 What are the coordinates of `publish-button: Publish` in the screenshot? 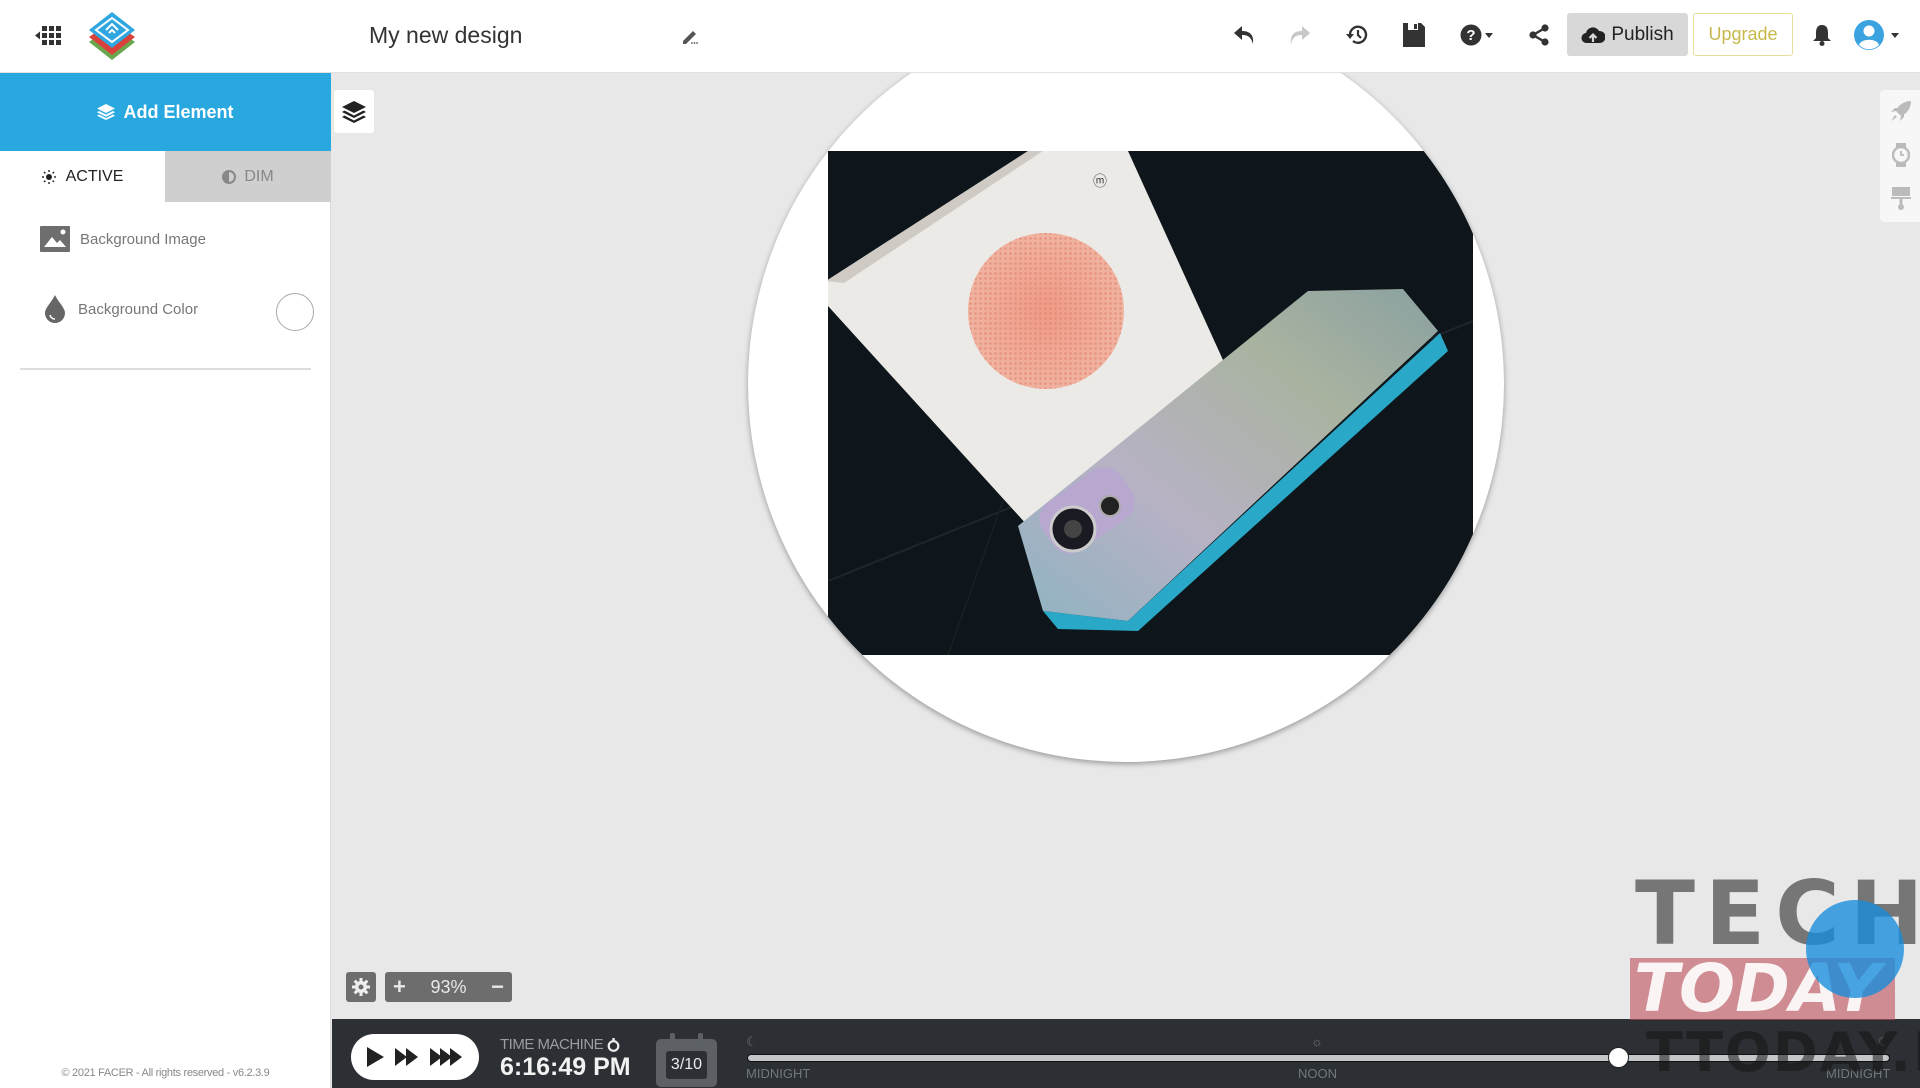 It's located at (1627, 34).